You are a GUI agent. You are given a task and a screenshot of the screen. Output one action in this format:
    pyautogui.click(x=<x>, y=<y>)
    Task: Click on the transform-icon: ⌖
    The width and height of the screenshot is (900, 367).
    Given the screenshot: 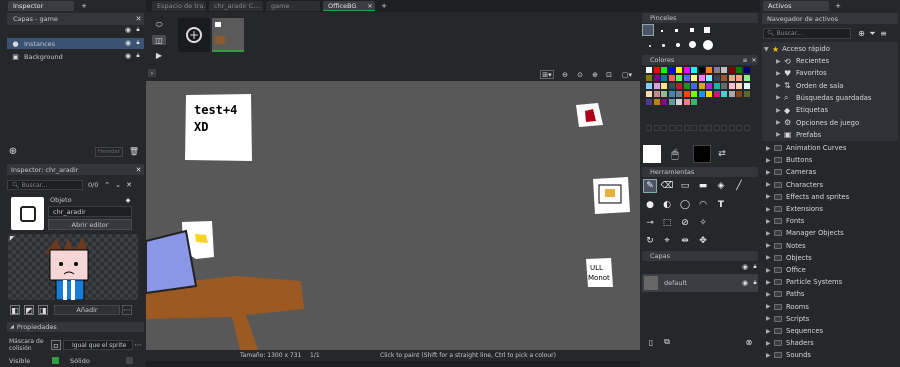 What is the action you would take?
    pyautogui.click(x=667, y=241)
    